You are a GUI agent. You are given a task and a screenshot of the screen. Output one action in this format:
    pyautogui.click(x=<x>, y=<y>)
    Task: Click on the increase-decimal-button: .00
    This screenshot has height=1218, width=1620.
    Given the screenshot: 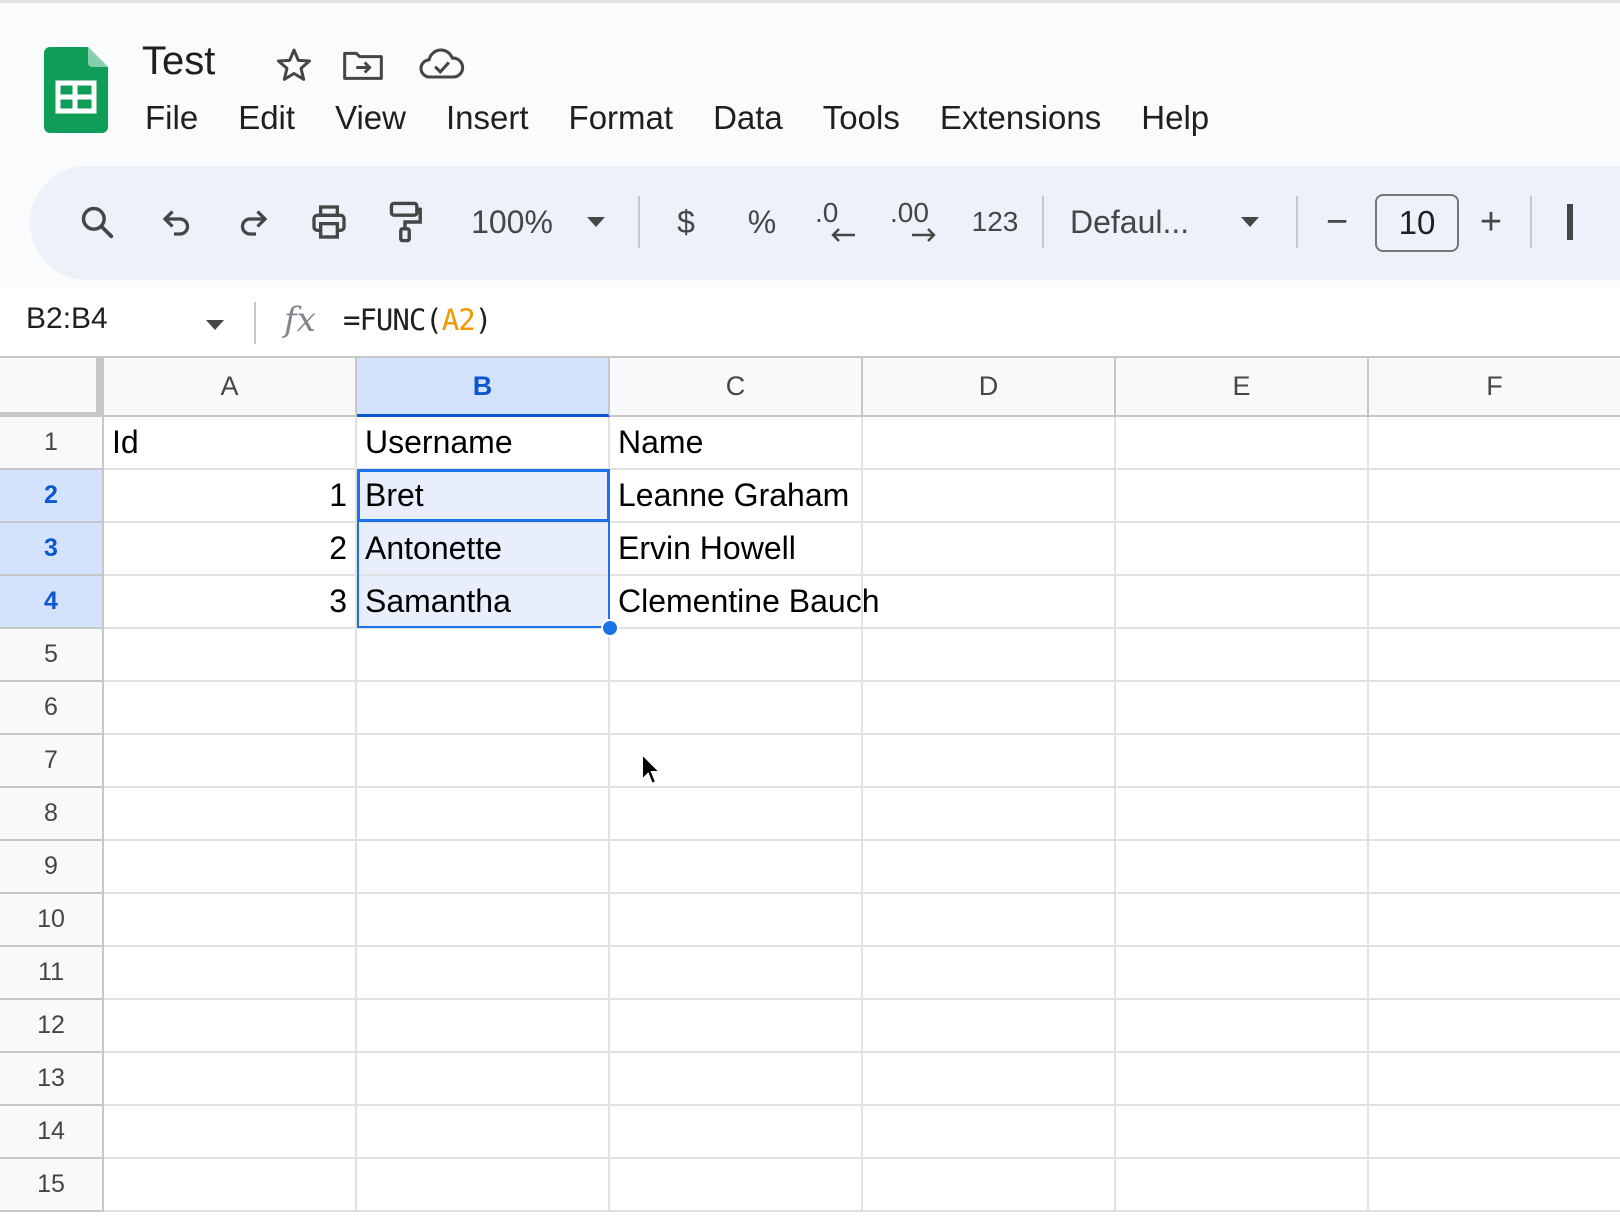 What is the action you would take?
    pyautogui.click(x=917, y=222)
    